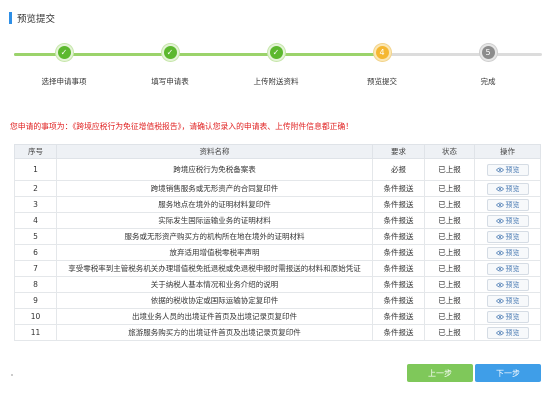 This screenshot has height=393, width=554. Describe the element at coordinates (214, 332) in the screenshot. I see `cell-name: 旅游服务购买方的出境证件首页及出境记录页复印件` at that location.